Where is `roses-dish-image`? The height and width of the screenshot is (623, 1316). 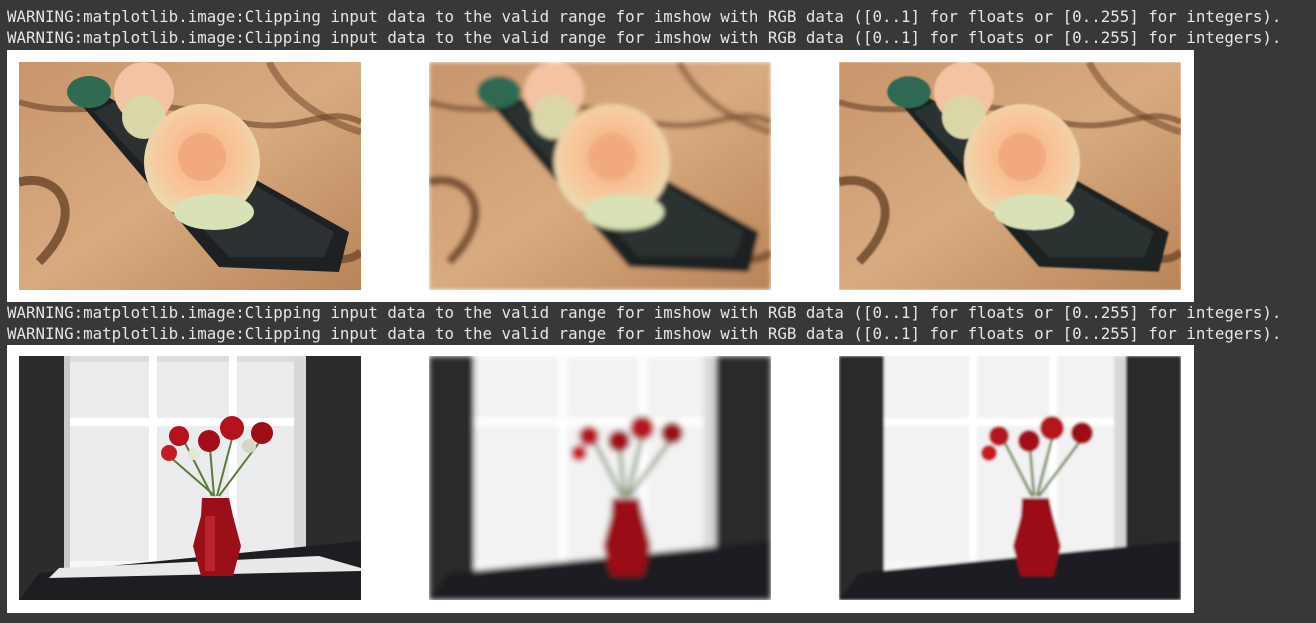
roses-dish-image is located at coordinates (190, 176).